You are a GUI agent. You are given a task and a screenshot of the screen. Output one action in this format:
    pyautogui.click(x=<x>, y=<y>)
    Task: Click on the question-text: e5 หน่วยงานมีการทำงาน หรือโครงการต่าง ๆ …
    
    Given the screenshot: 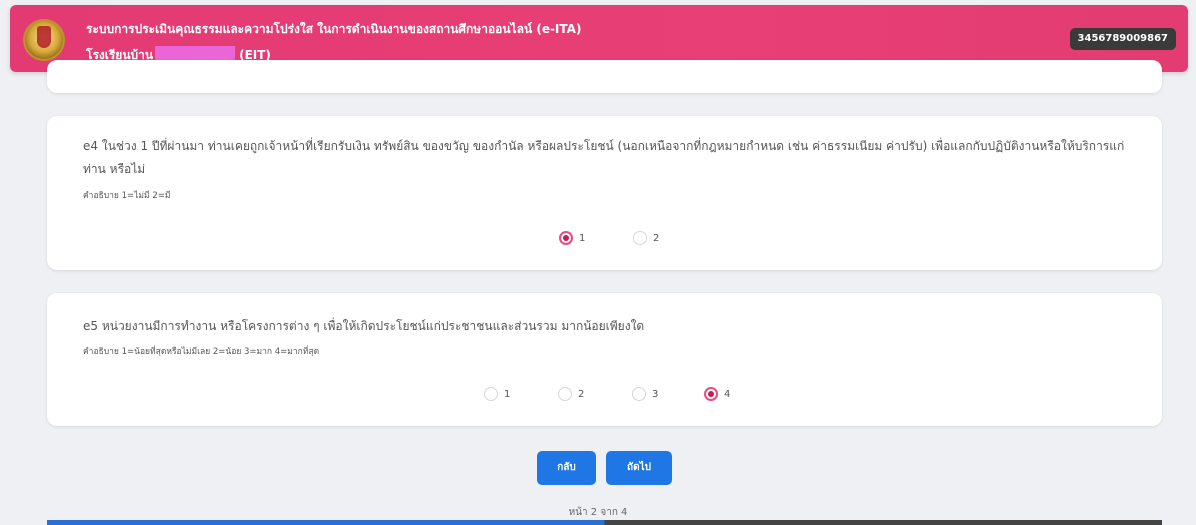 What is the action you would take?
    pyautogui.click(x=364, y=326)
    